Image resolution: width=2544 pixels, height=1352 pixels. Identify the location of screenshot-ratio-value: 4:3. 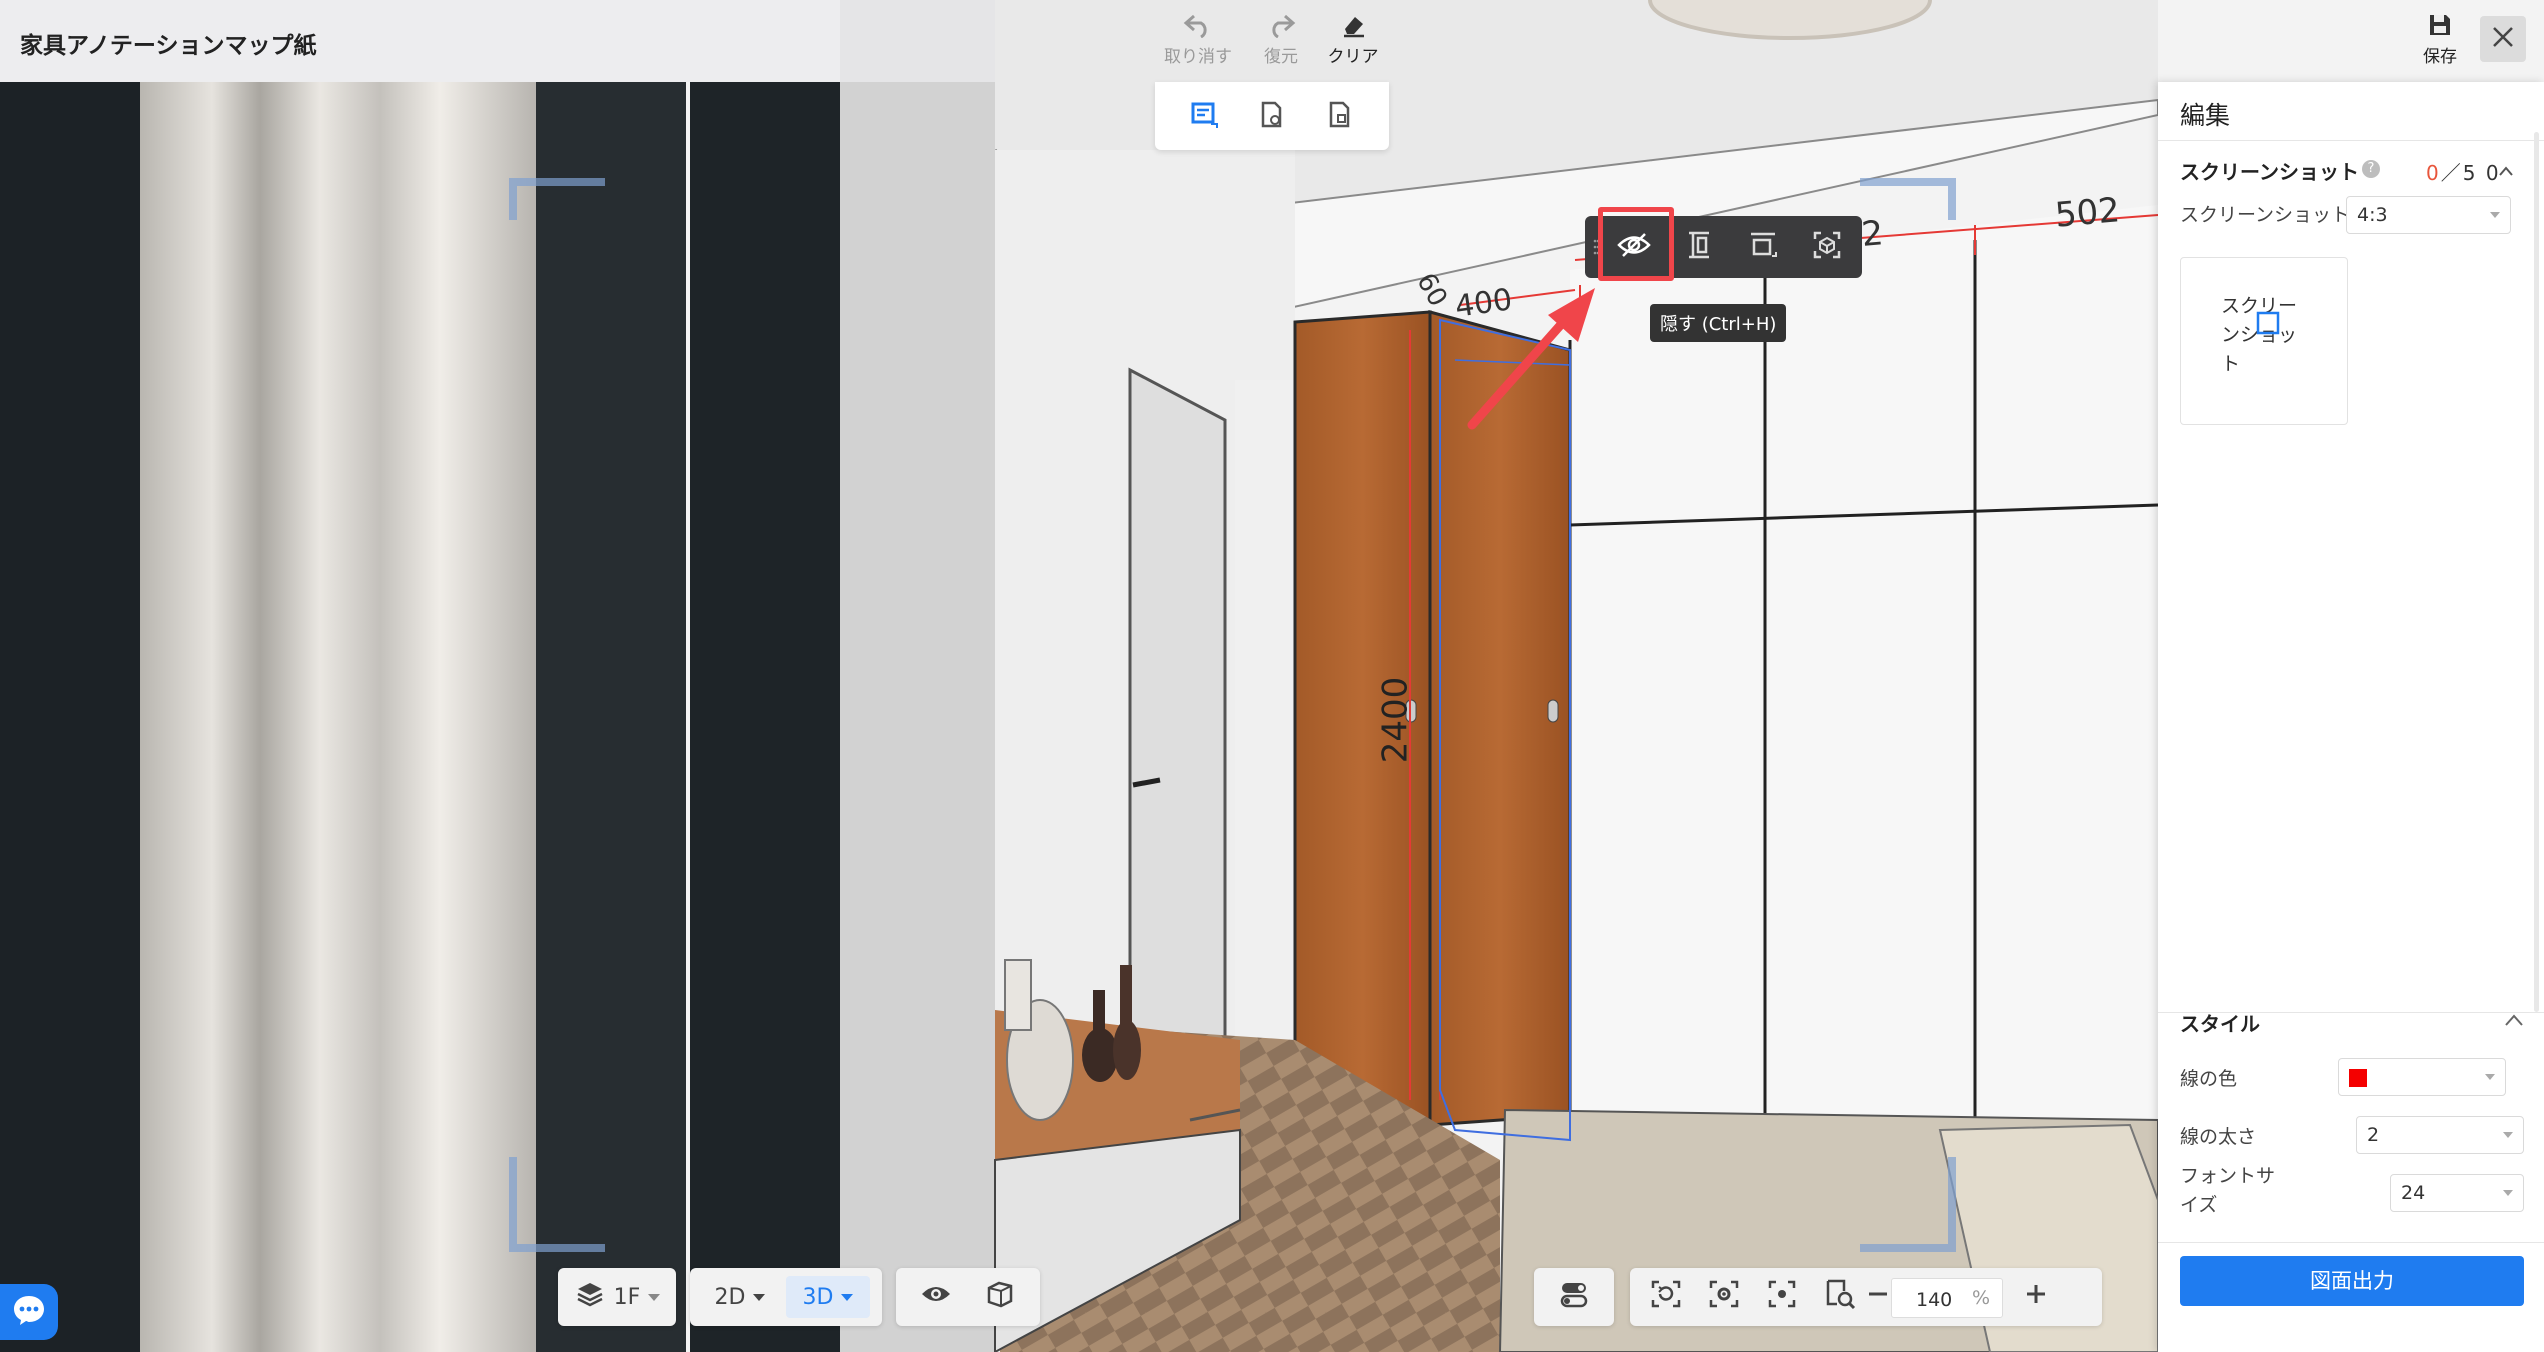
(2372, 215).